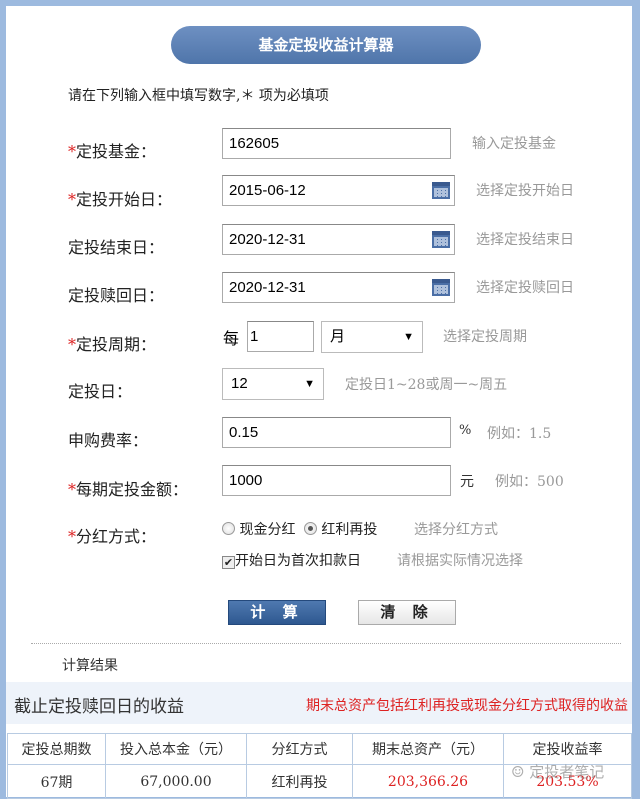 This screenshot has width=640, height=799. Describe the element at coordinates (467, 706) in the screenshot. I see `result-note: 期末总资产包括红利再投或现金分红方式取得的收益` at that location.